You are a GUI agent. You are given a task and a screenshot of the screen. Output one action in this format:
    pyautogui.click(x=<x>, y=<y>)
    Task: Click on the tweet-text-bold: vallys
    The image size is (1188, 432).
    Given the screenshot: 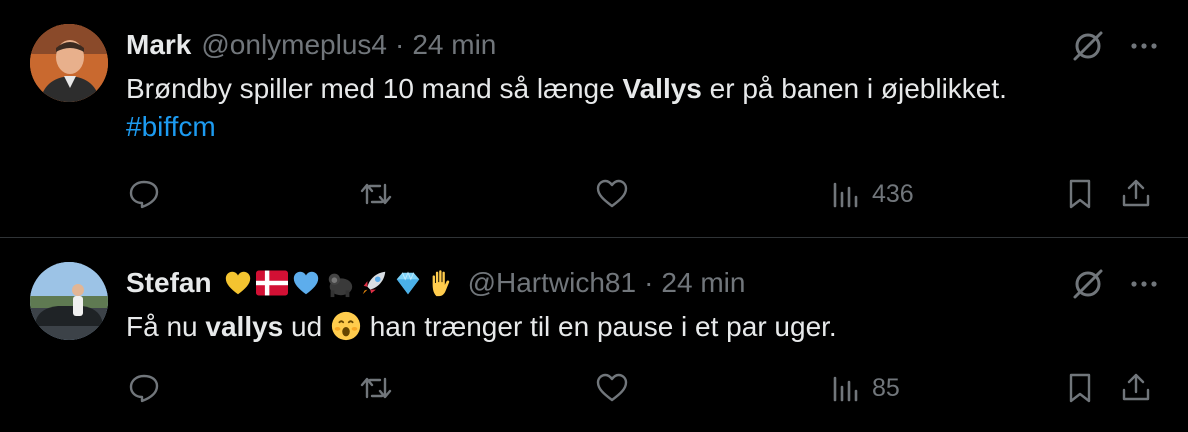 What is the action you would take?
    pyautogui.click(x=244, y=326)
    